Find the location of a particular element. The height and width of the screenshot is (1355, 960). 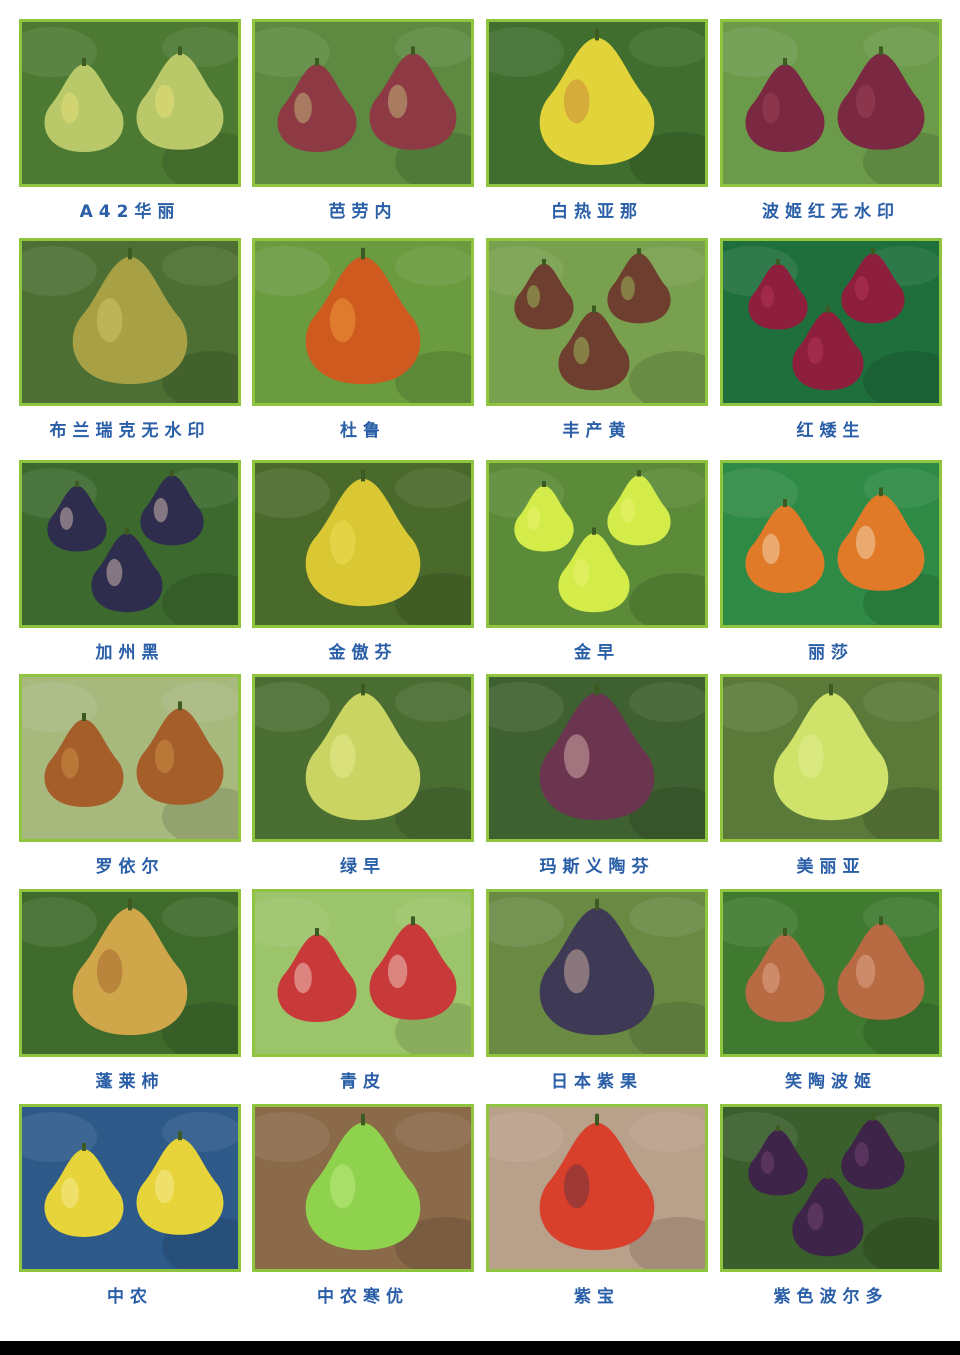

fig-variety-name: 中农 is located at coordinates (130, 1297).